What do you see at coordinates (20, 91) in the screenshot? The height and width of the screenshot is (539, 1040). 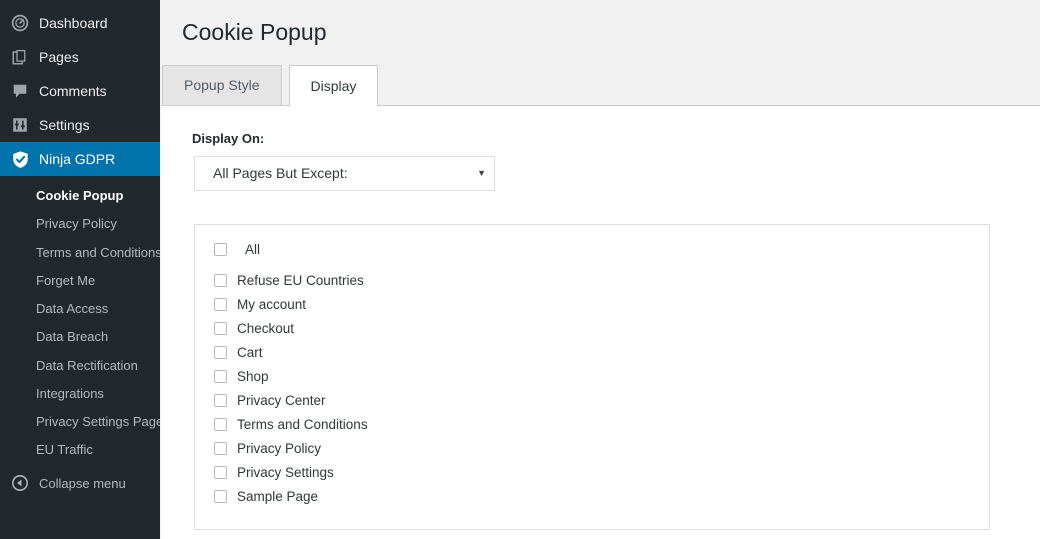 I see `comments-icon` at bounding box center [20, 91].